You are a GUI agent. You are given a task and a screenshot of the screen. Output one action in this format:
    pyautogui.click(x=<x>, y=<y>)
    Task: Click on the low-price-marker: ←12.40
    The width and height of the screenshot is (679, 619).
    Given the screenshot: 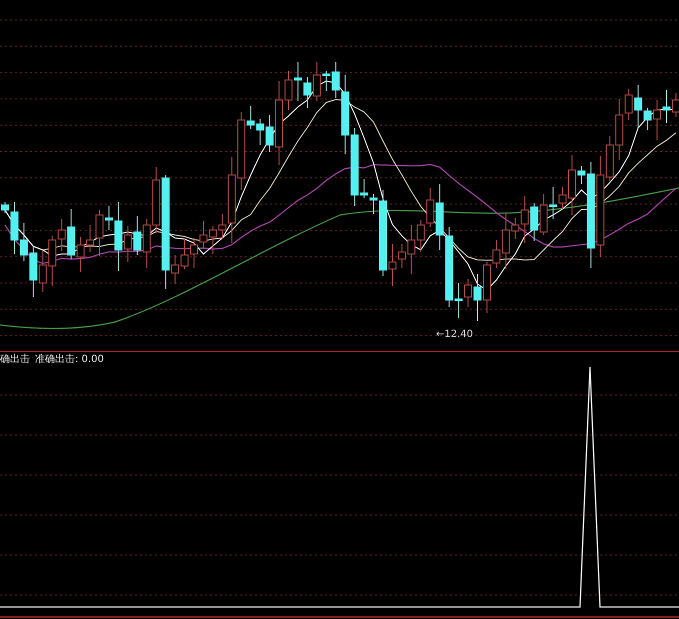 What is the action you would take?
    pyautogui.click(x=455, y=335)
    